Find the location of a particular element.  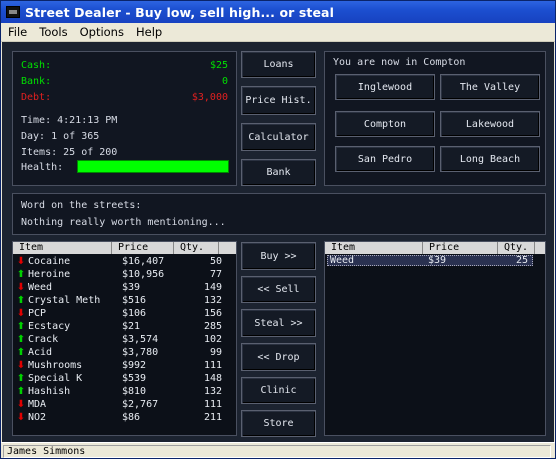

cash-row: Cash: $25 is located at coordinates (124, 67).